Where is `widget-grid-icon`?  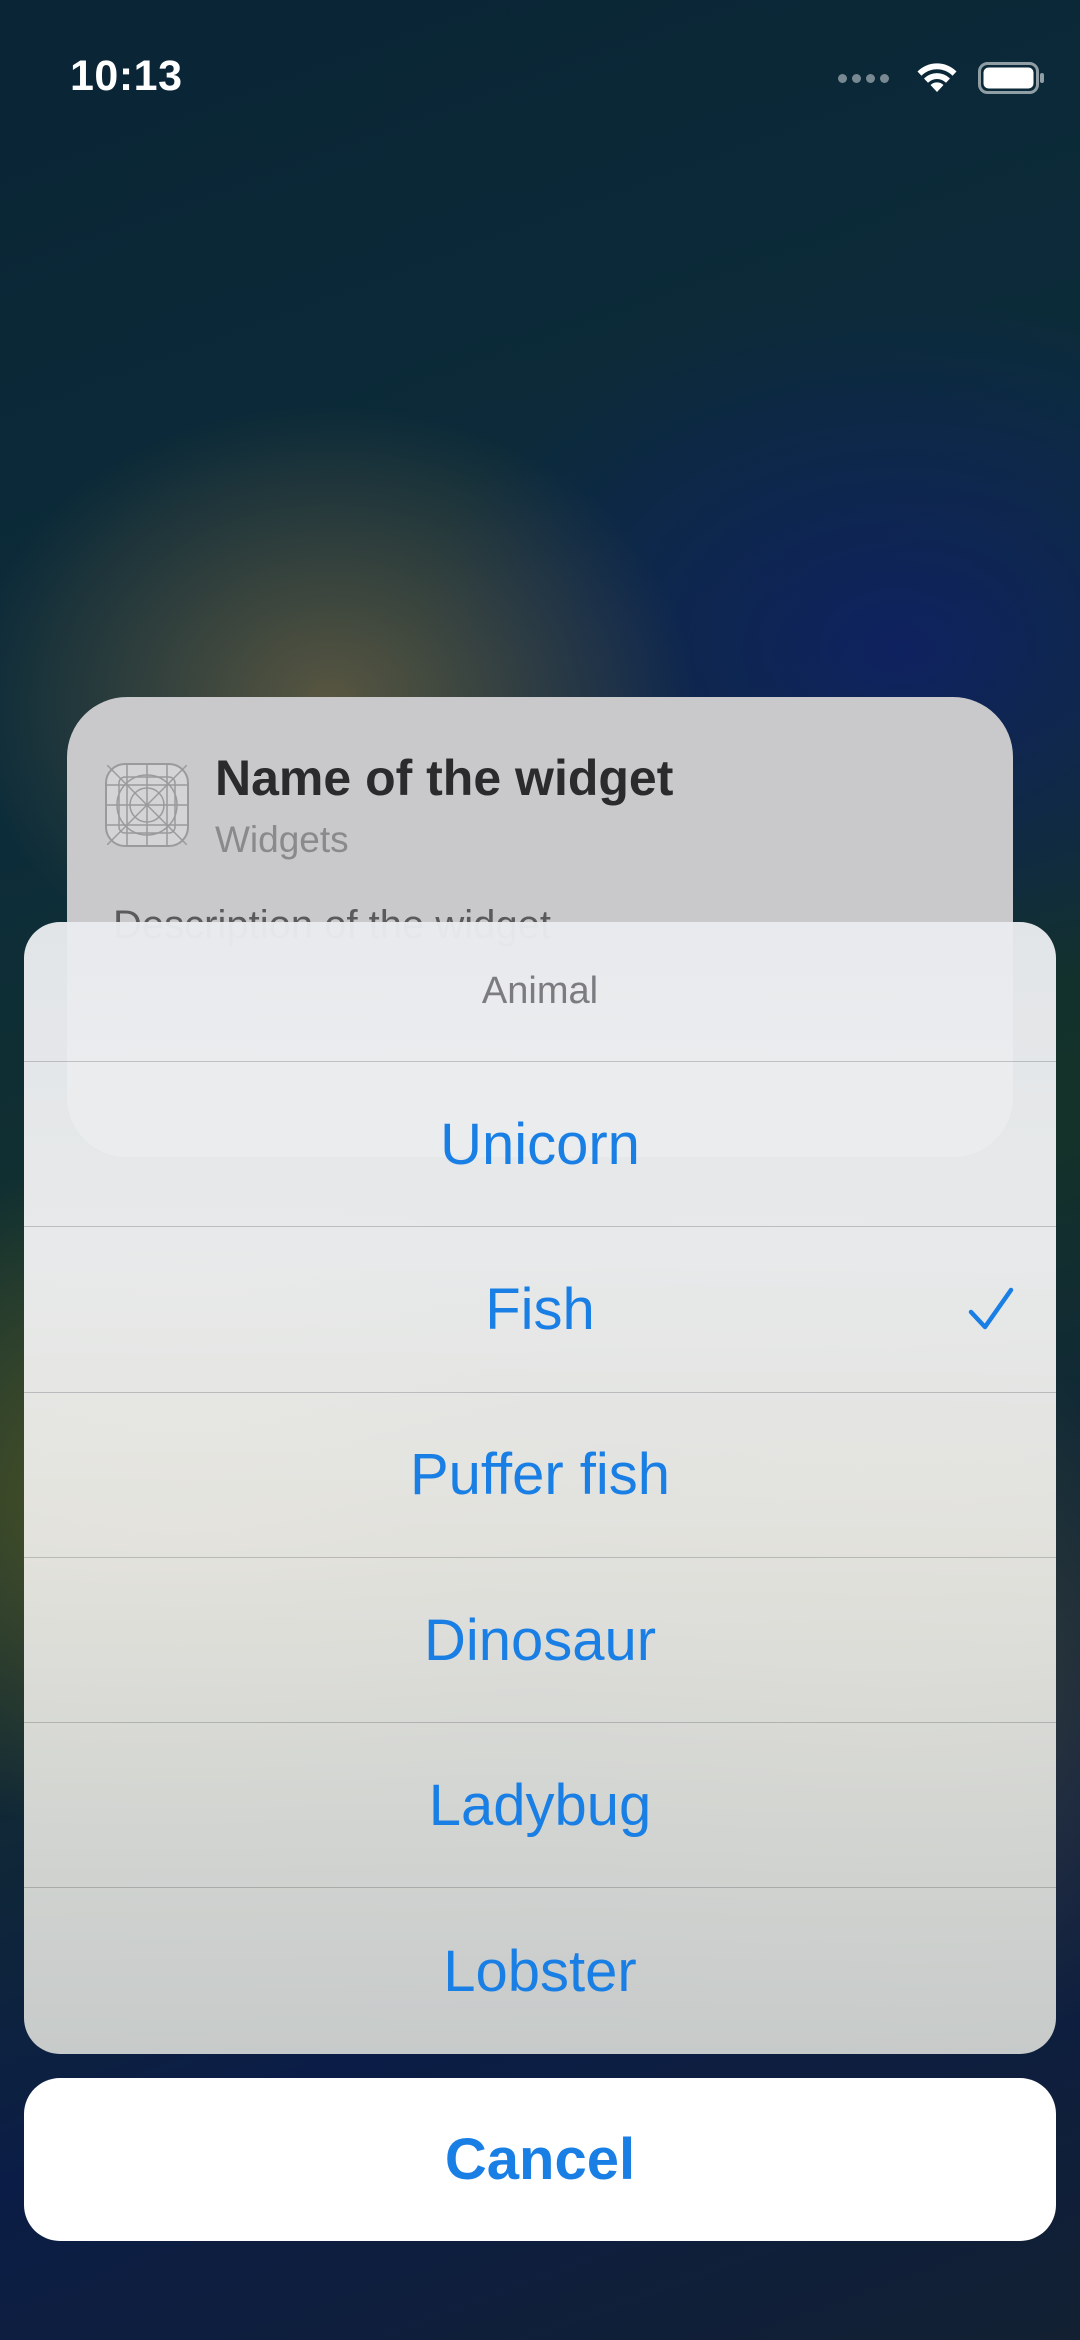 widget-grid-icon is located at coordinates (147, 805).